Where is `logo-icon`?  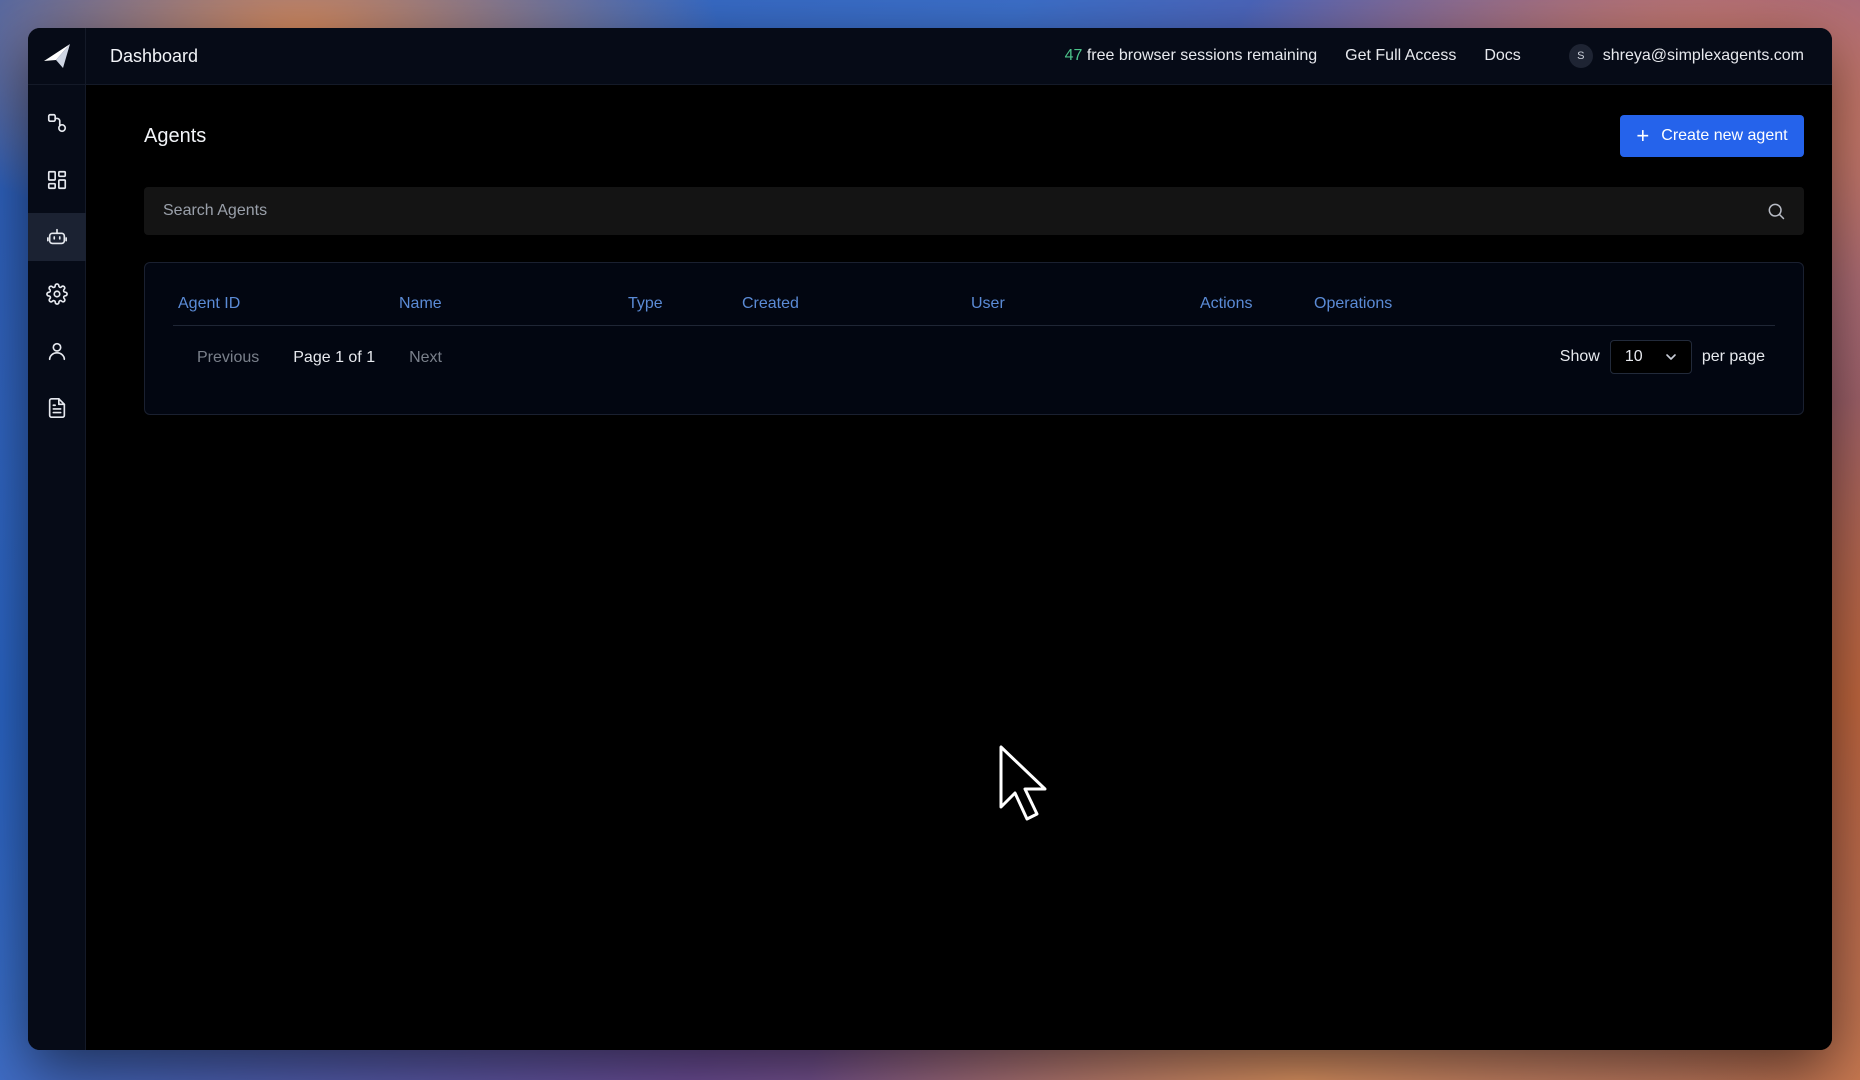 logo-icon is located at coordinates (56, 56).